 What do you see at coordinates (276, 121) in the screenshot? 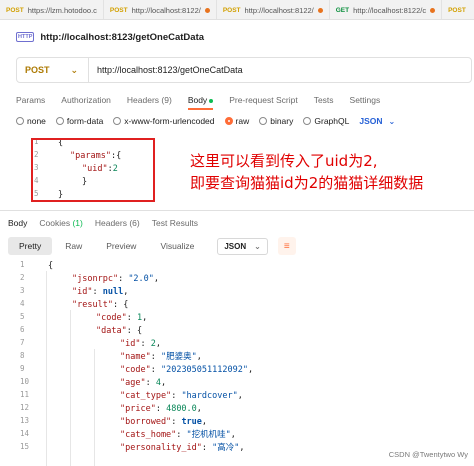
I see `body-type-binary: binary` at bounding box center [276, 121].